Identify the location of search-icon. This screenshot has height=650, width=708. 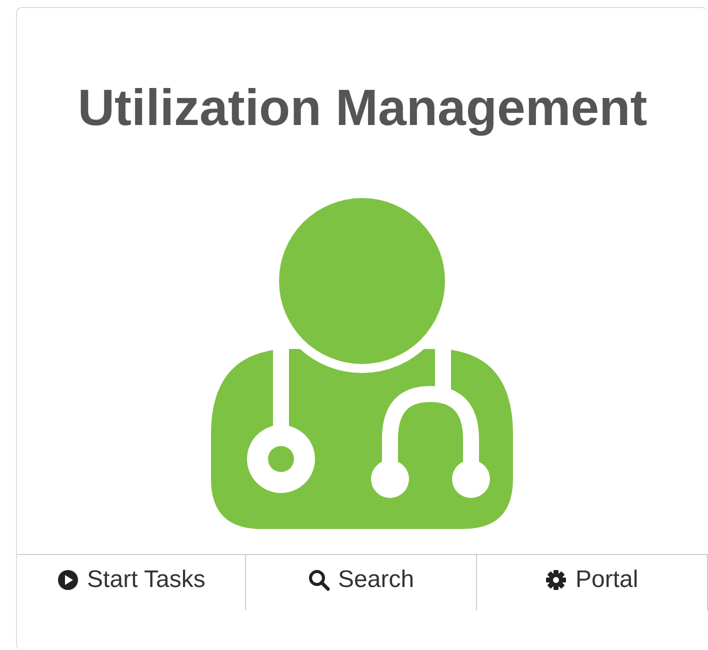
(319, 579).